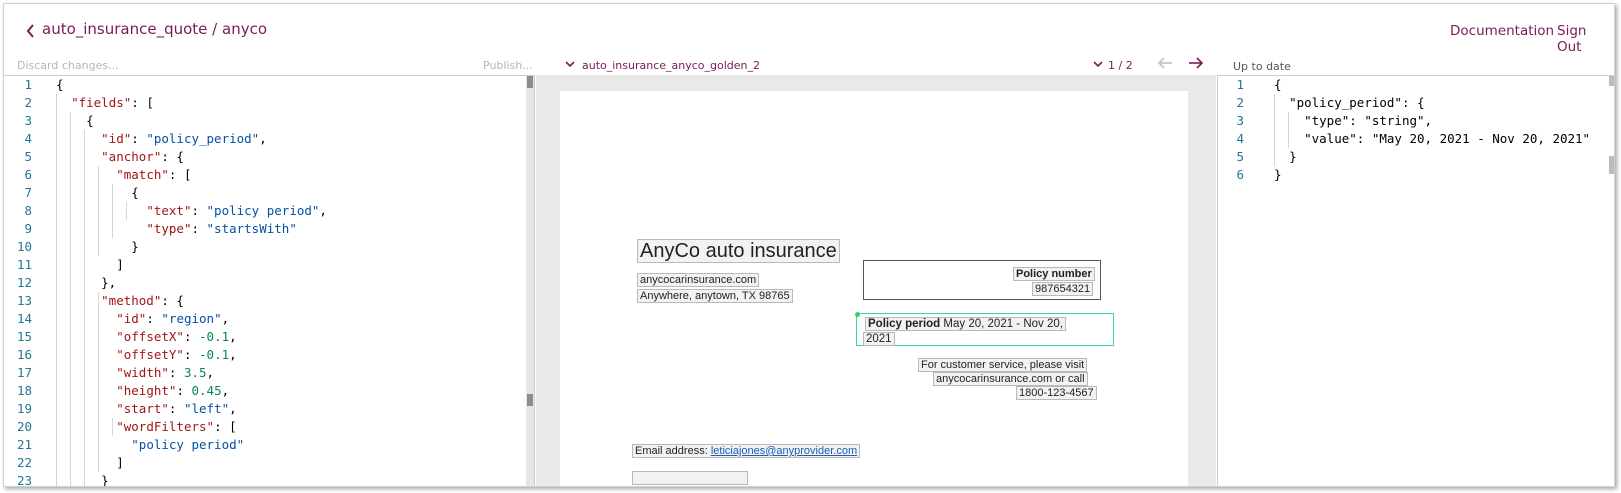 Image resolution: width=1621 pixels, height=493 pixels. What do you see at coordinates (1334, 120) in the screenshot?
I see `code-line: 3 "type": "string",` at bounding box center [1334, 120].